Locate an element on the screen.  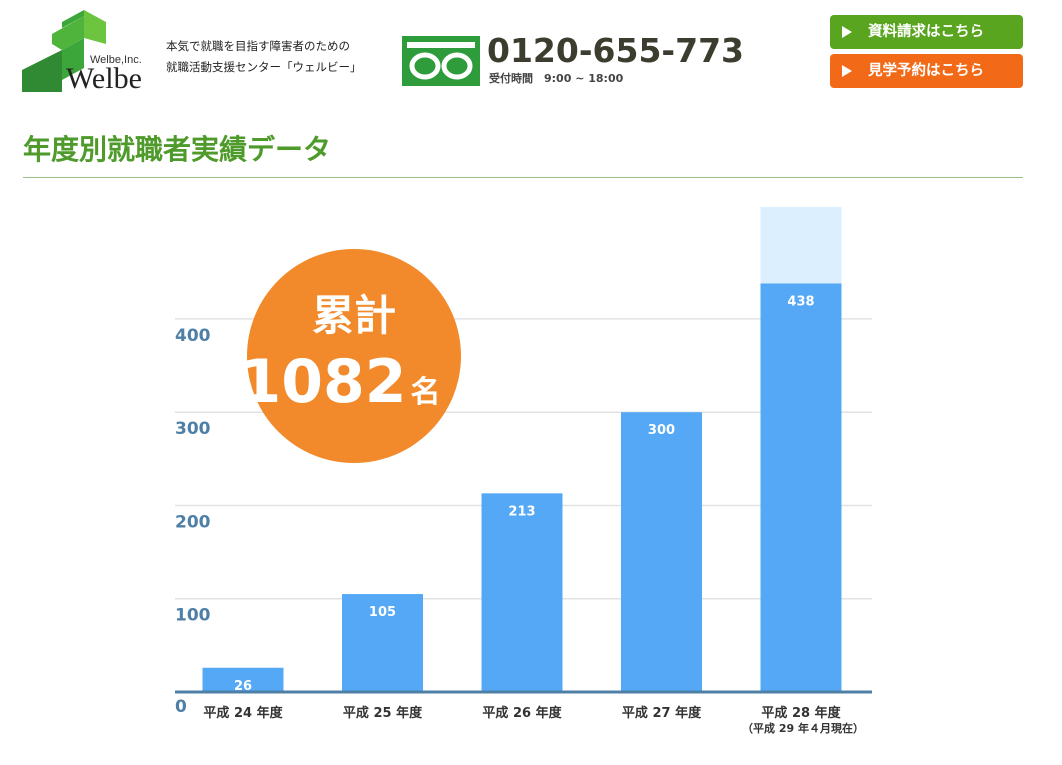
bar-data-label: 438 is located at coordinates (800, 301).